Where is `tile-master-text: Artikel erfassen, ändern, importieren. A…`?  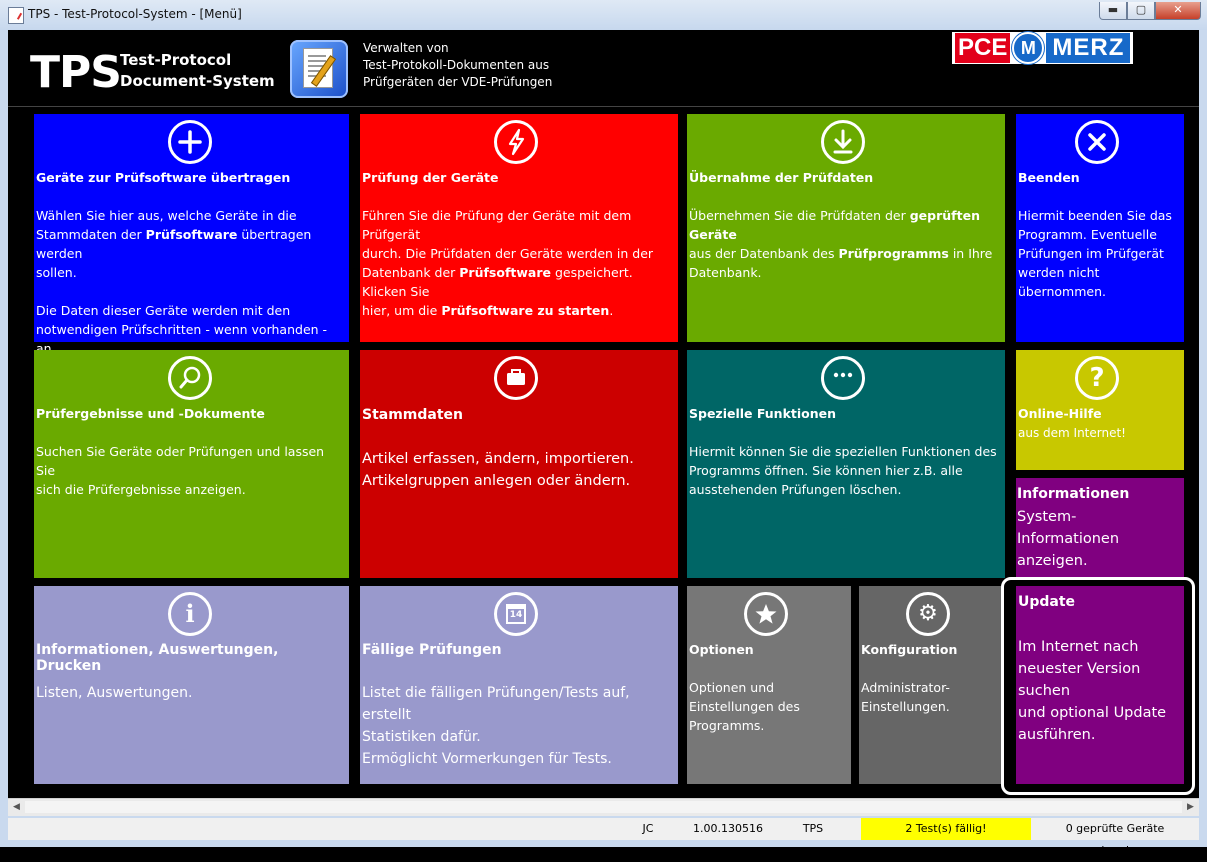
tile-master-text: Artikel erfassen, ändern, importieren. A… is located at coordinates (498, 470).